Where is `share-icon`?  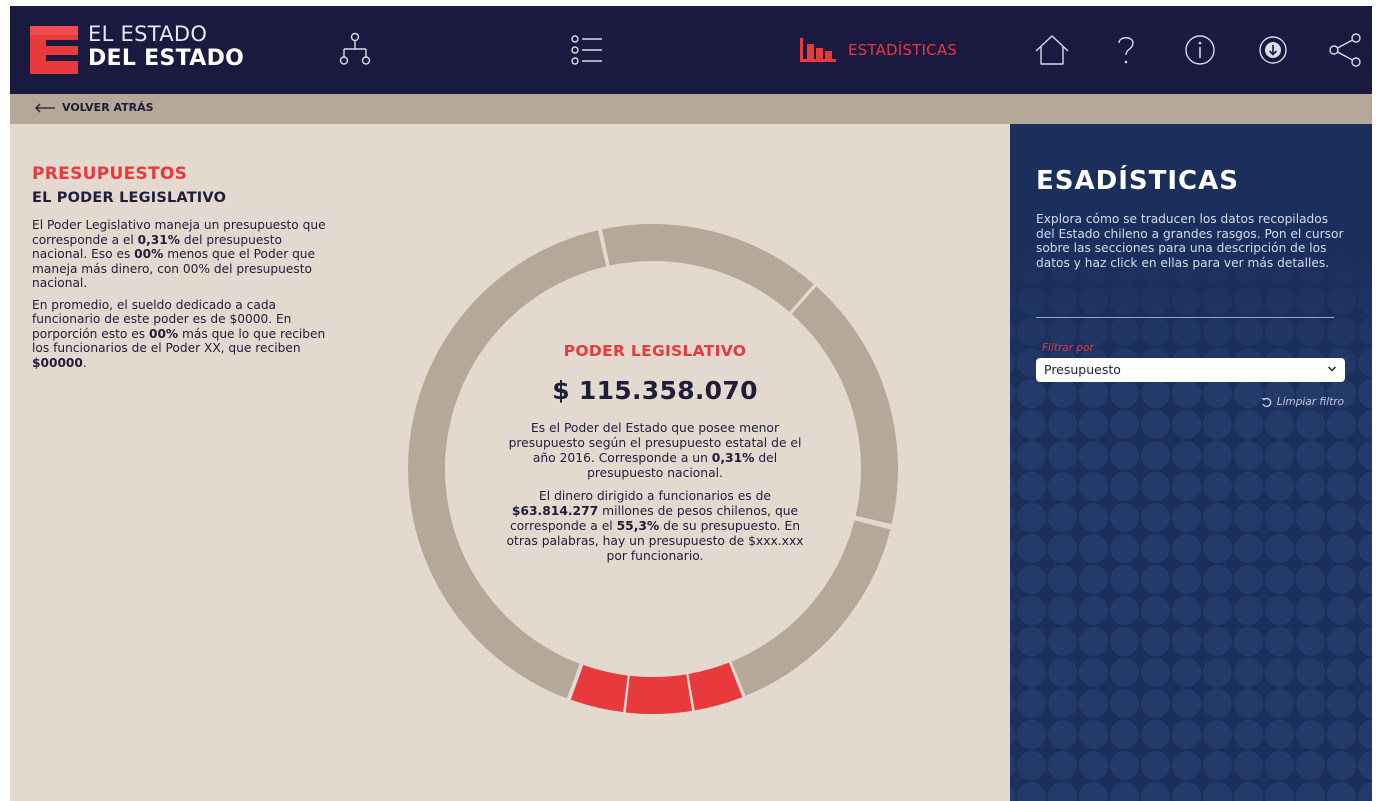 share-icon is located at coordinates (1346, 50).